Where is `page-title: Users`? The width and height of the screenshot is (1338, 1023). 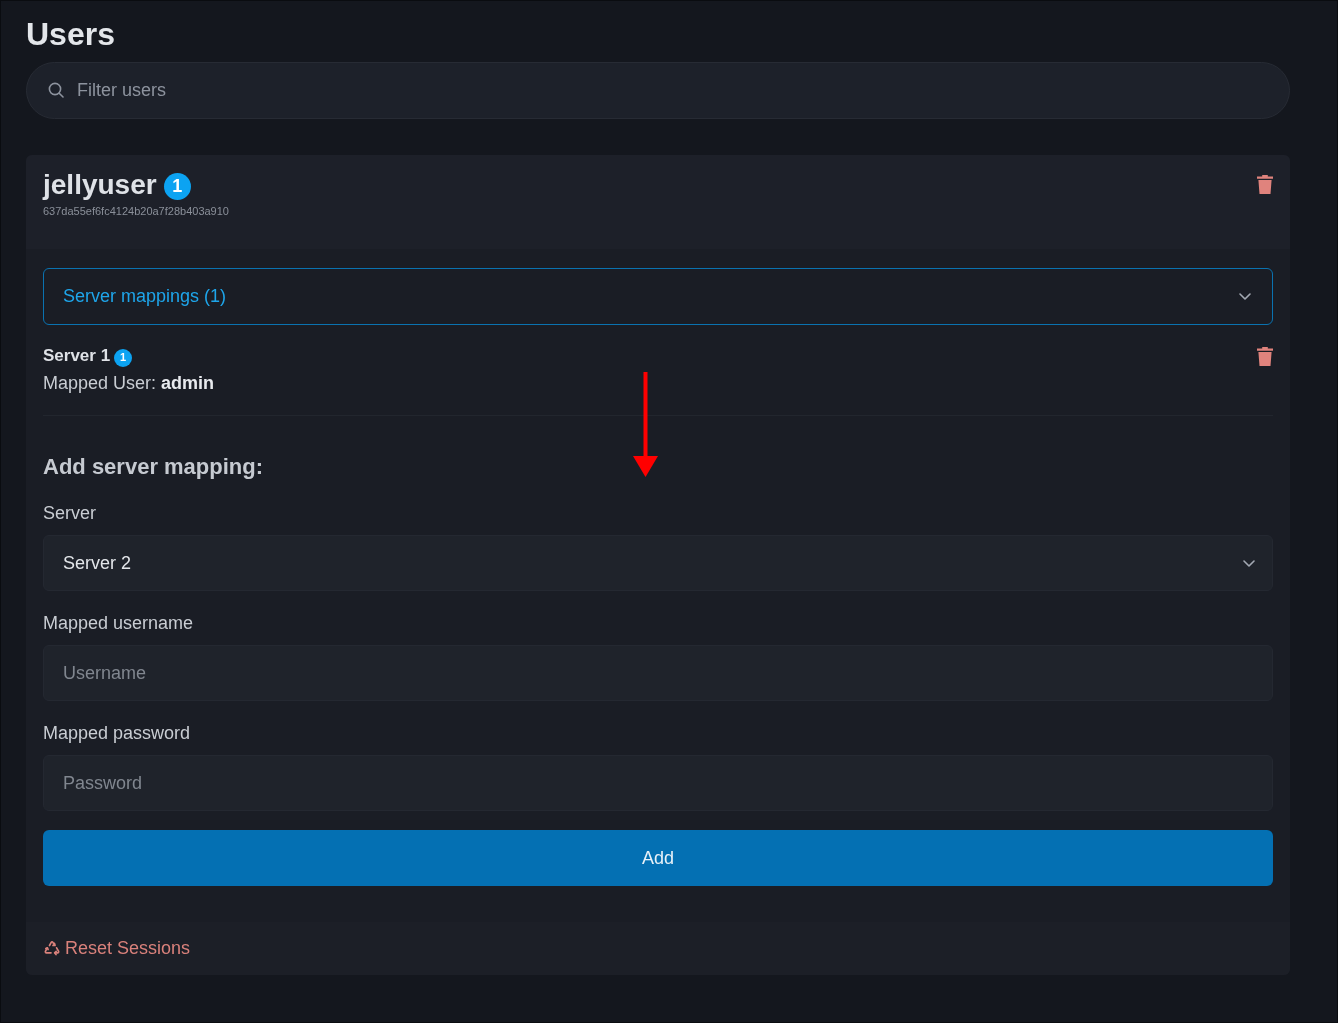 page-title: Users is located at coordinates (70, 34).